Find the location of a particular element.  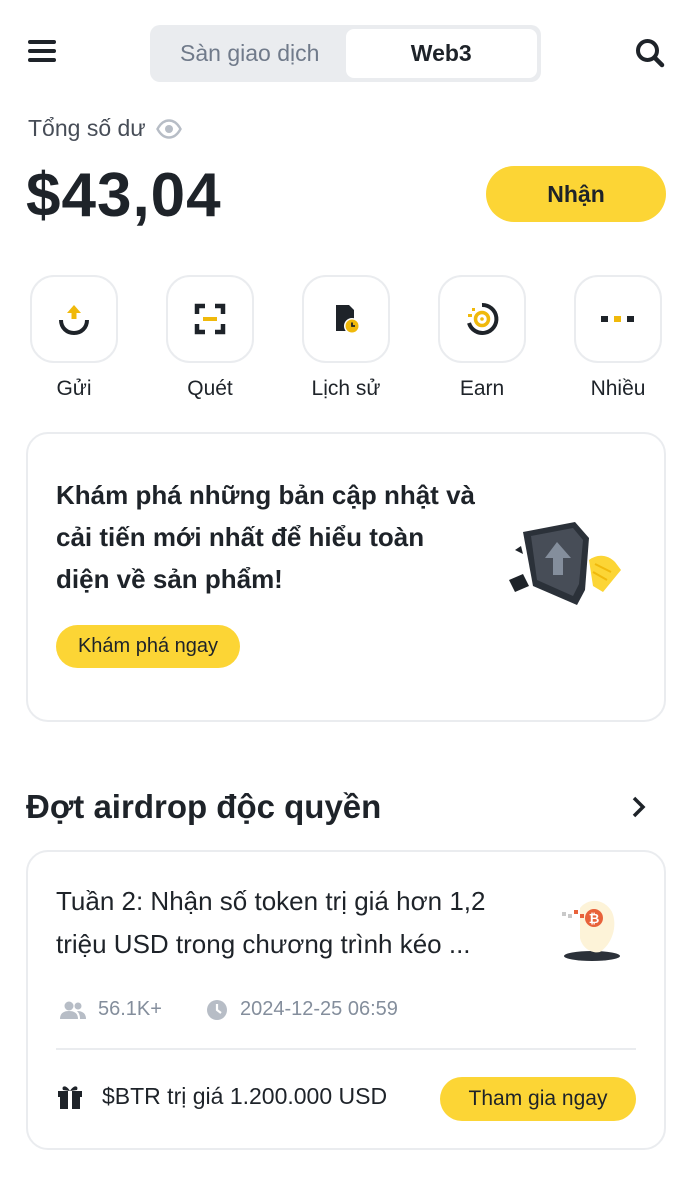

reward-row: $BTR trị giá 1.200.000 USD is located at coordinates (221, 1096).